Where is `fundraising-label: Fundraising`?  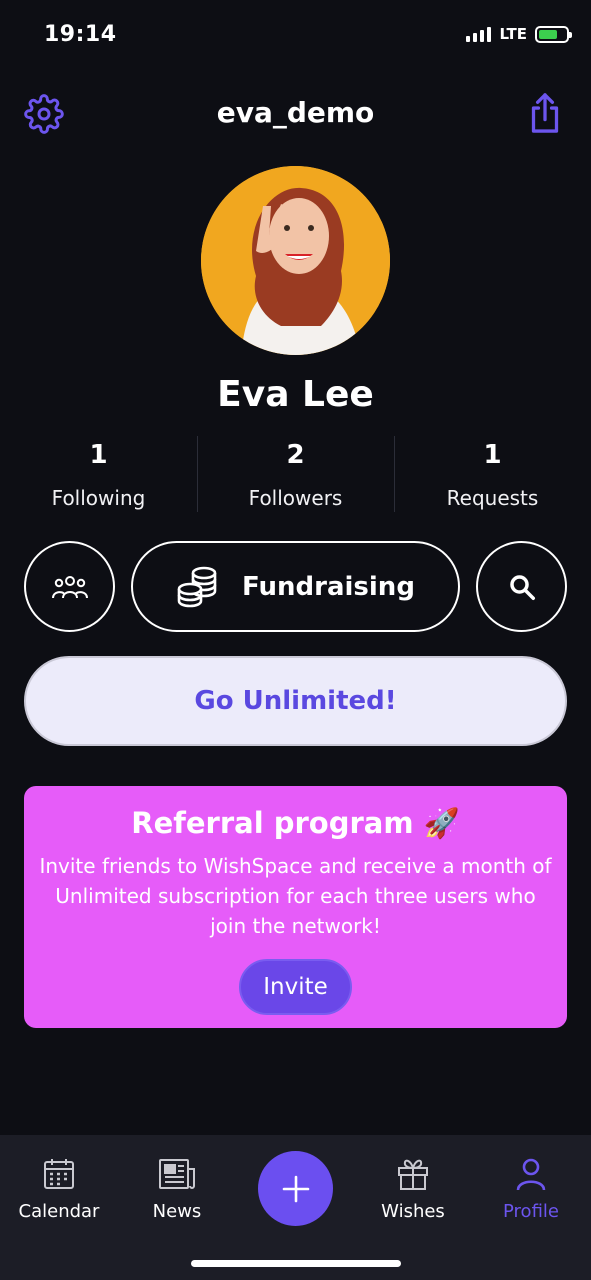
fundraising-label: Fundraising is located at coordinates (328, 586).